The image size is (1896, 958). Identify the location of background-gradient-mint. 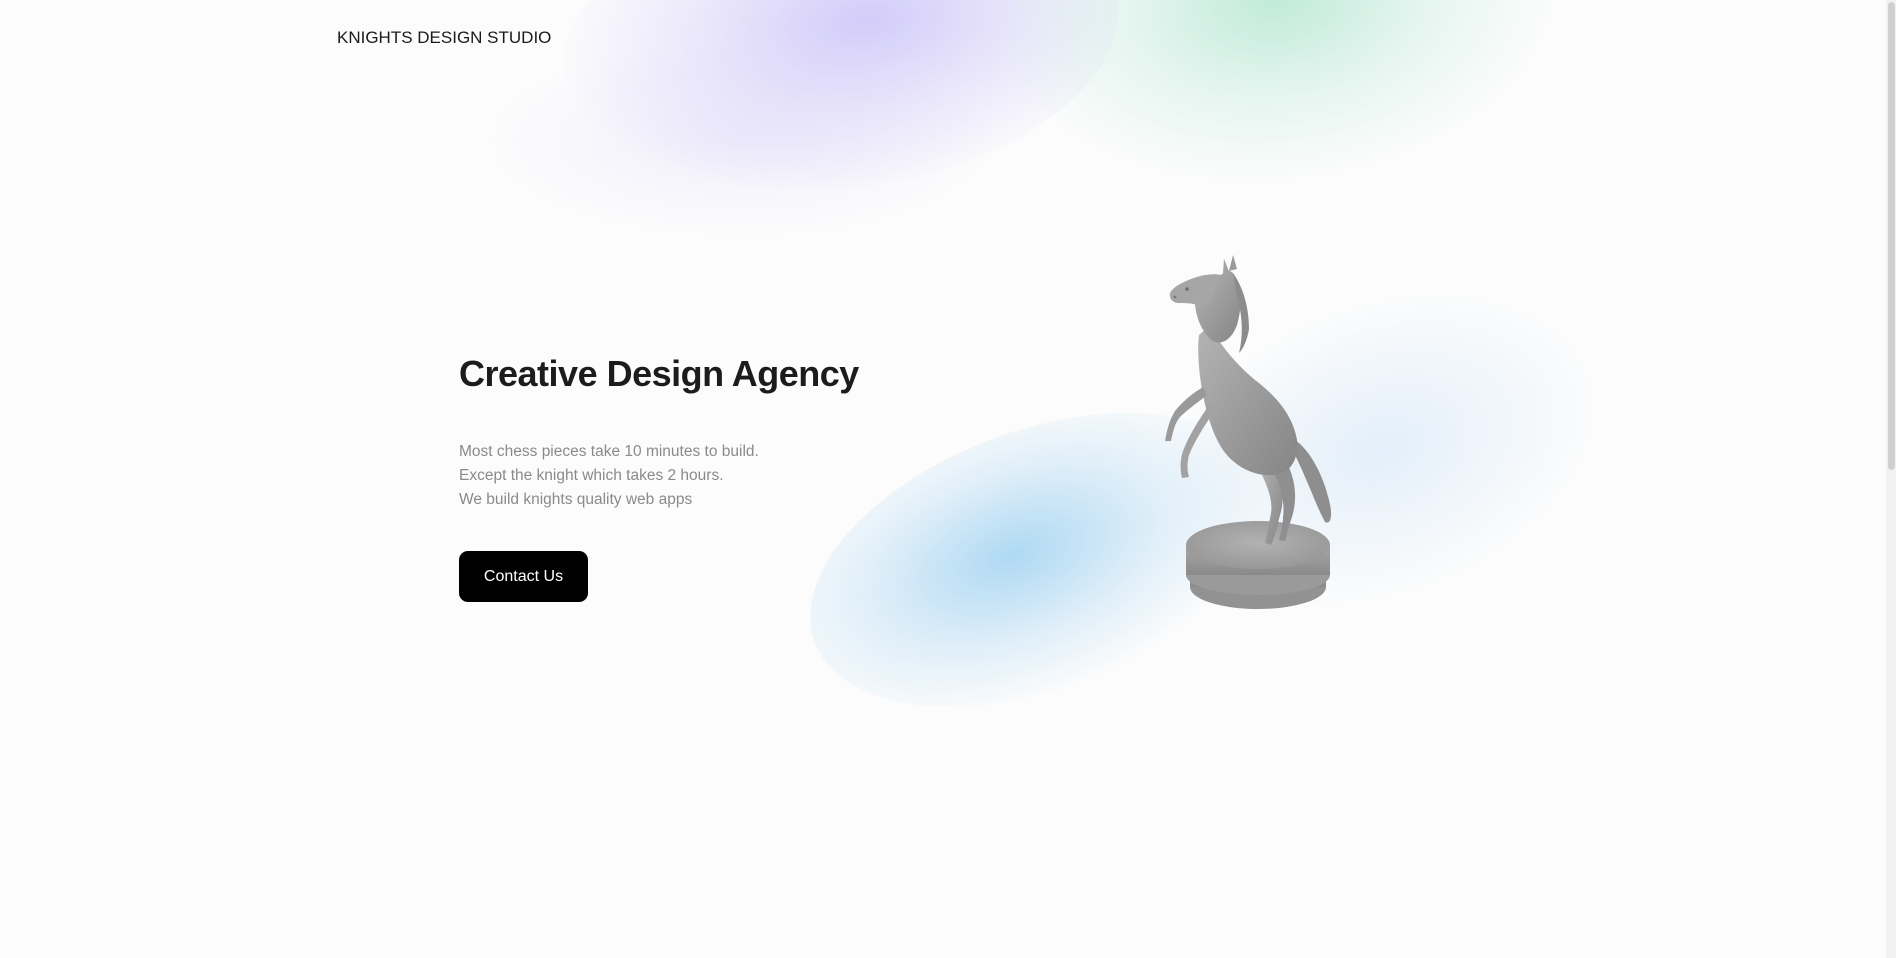
(1280, 104).